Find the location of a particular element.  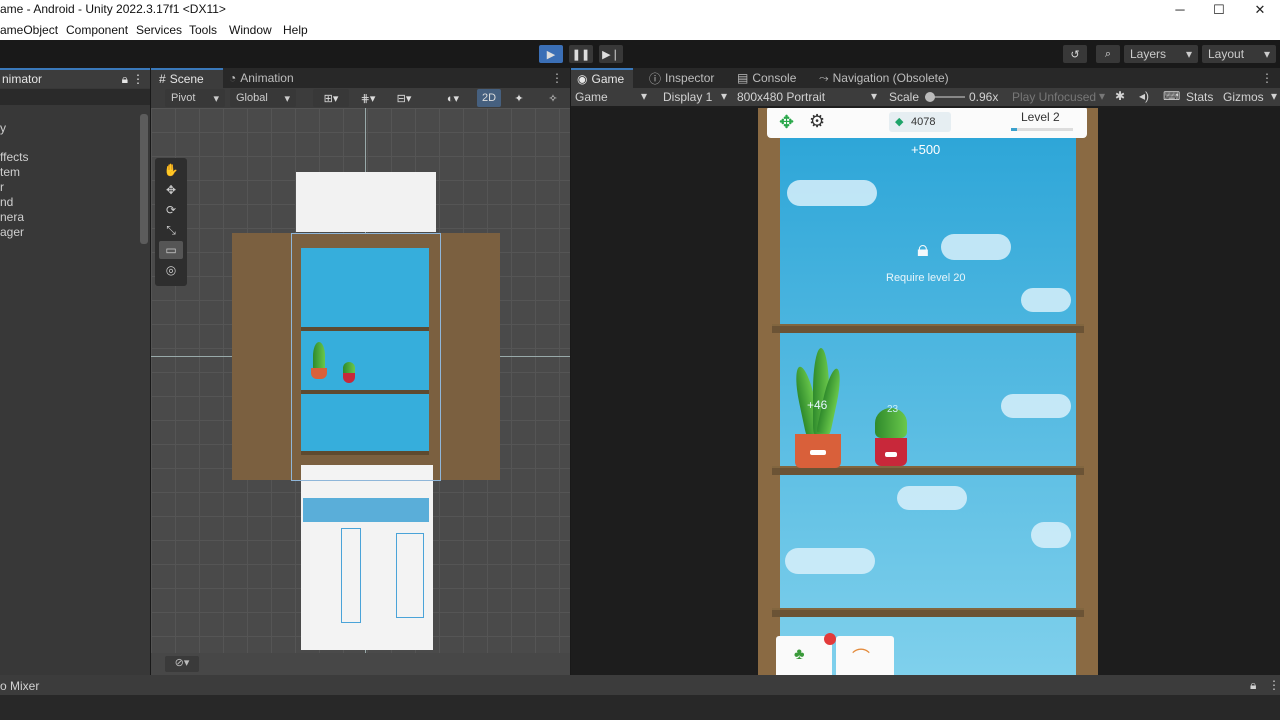

mute-icon: ◂) is located at coordinates (1144, 96).